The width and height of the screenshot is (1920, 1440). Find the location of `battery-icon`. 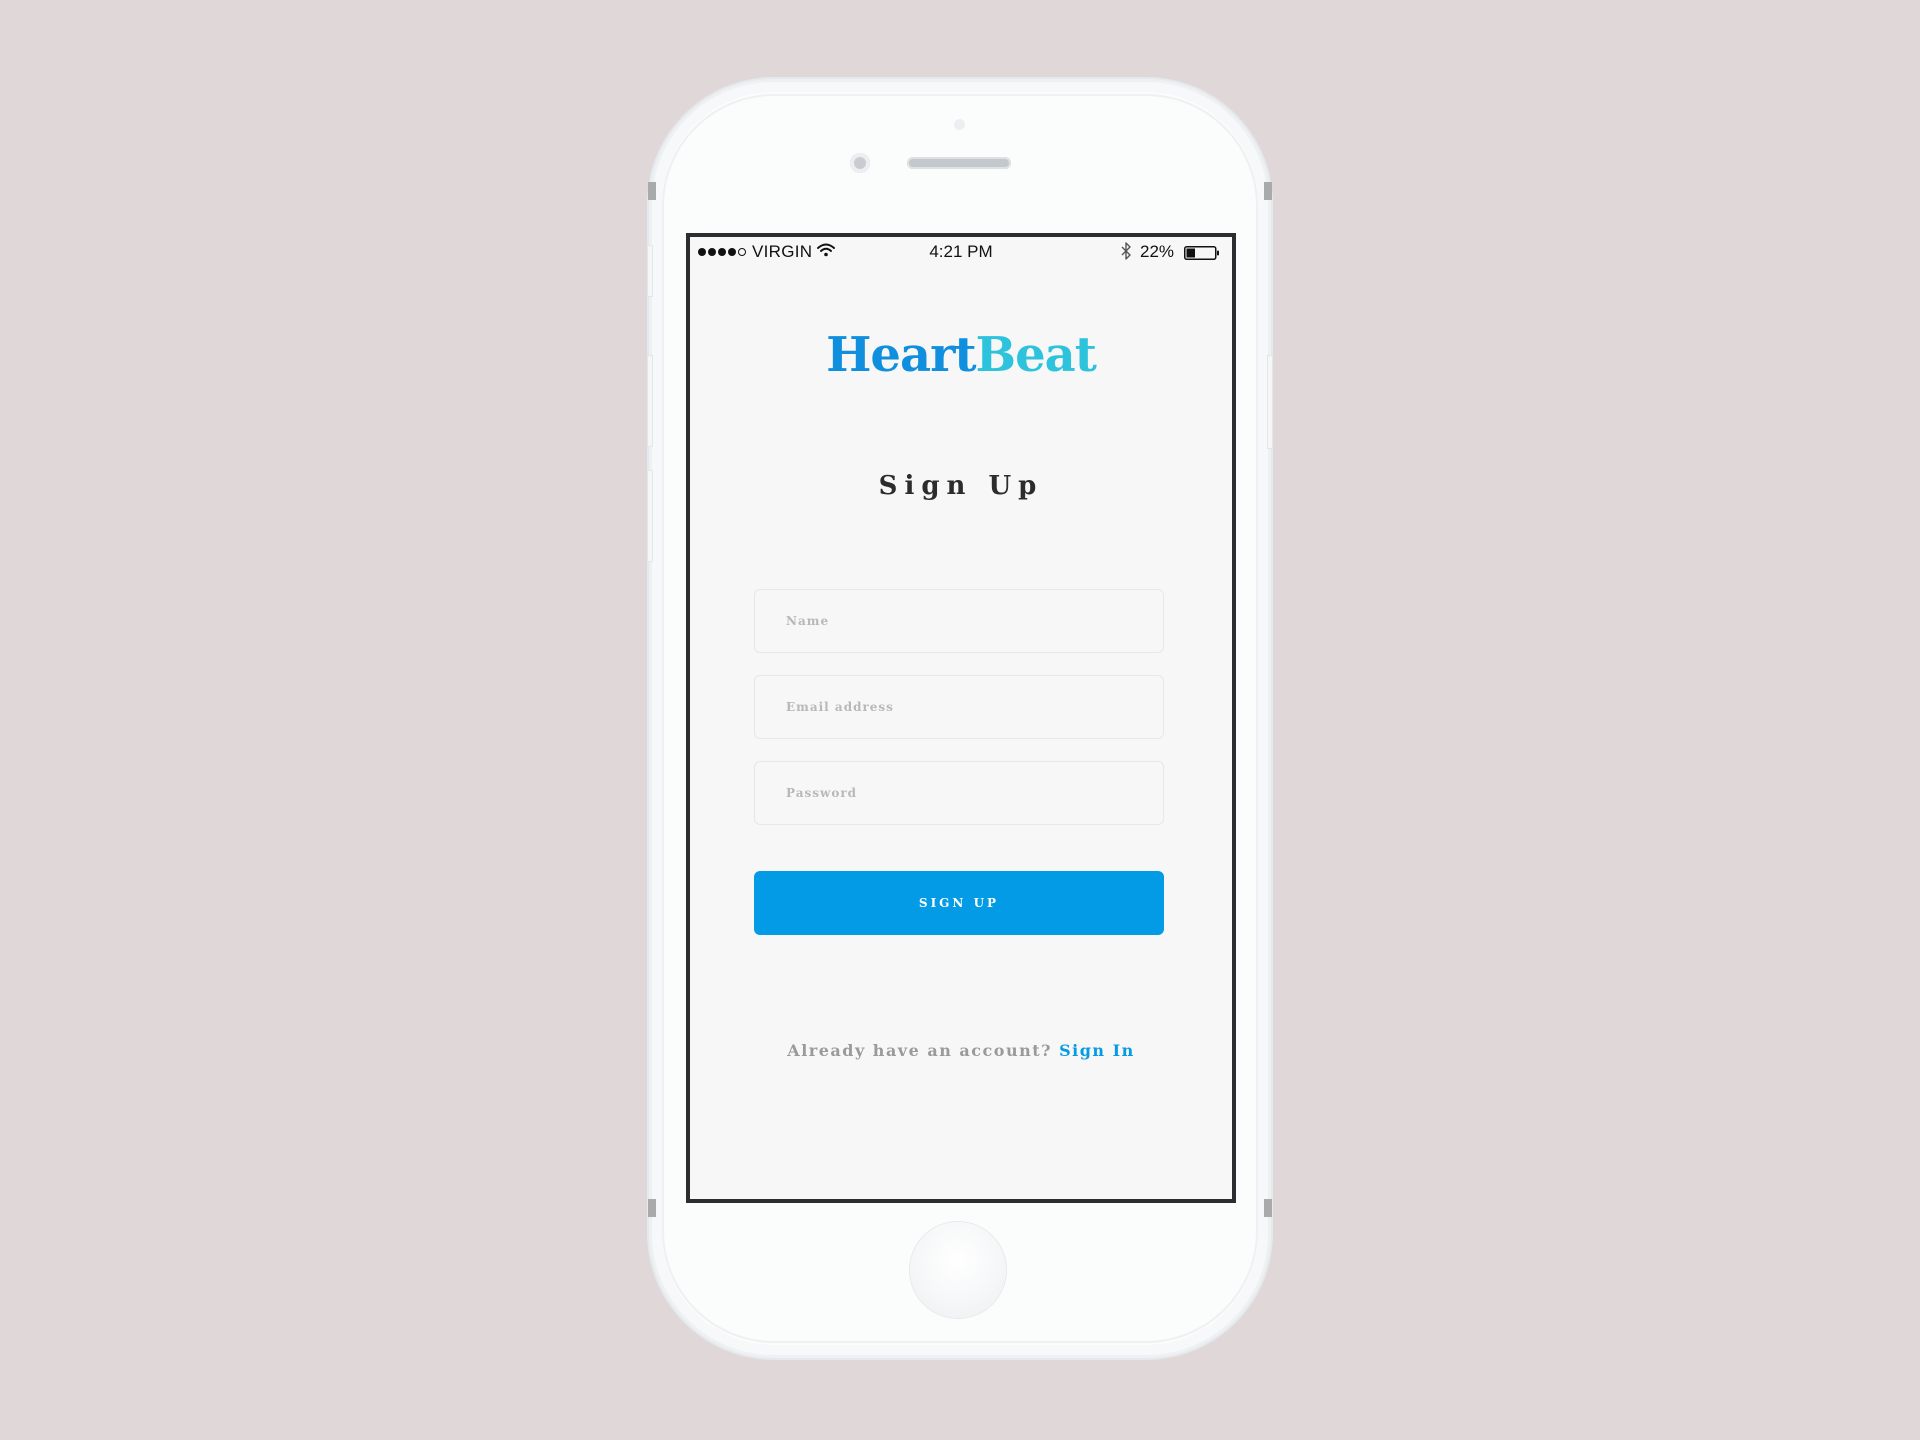

battery-icon is located at coordinates (1201, 253).